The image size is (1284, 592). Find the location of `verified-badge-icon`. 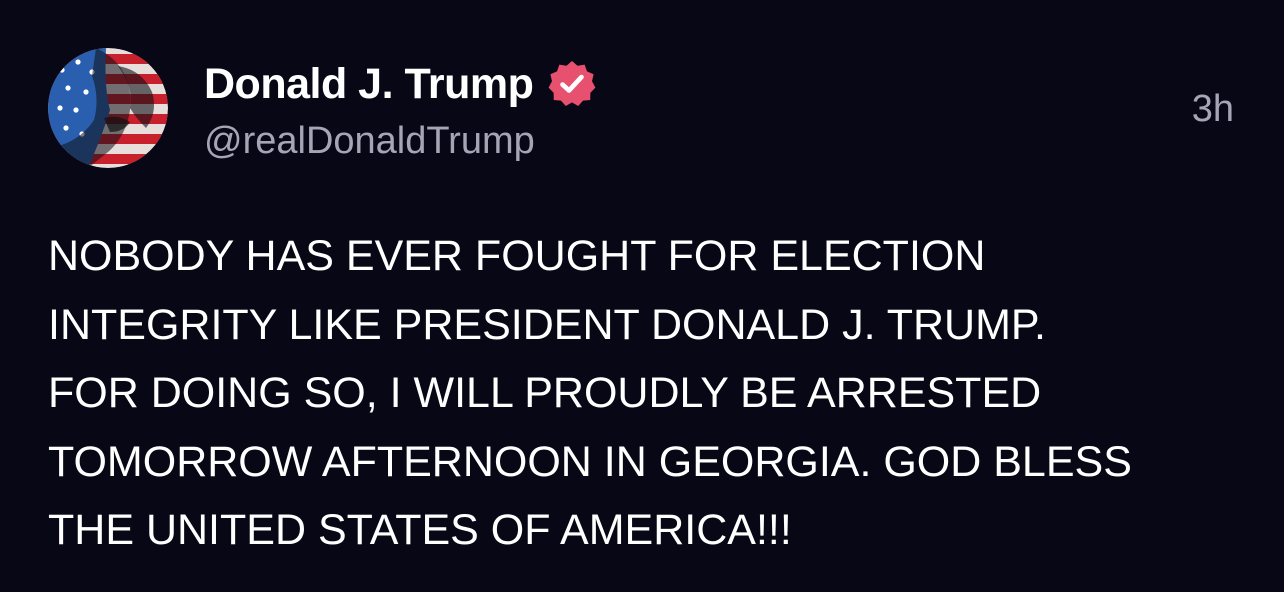

verified-badge-icon is located at coordinates (572, 84).